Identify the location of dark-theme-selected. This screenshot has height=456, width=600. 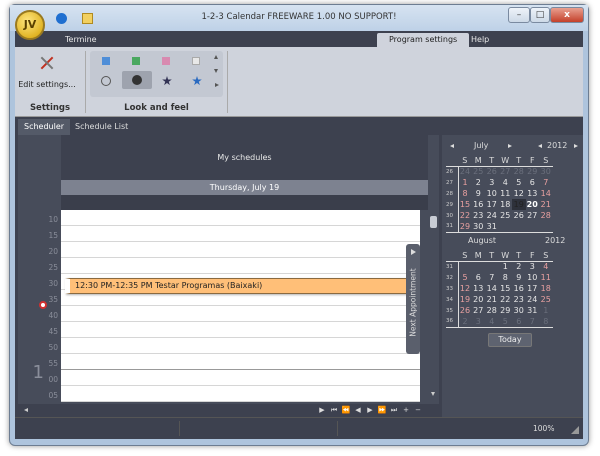
(137, 80).